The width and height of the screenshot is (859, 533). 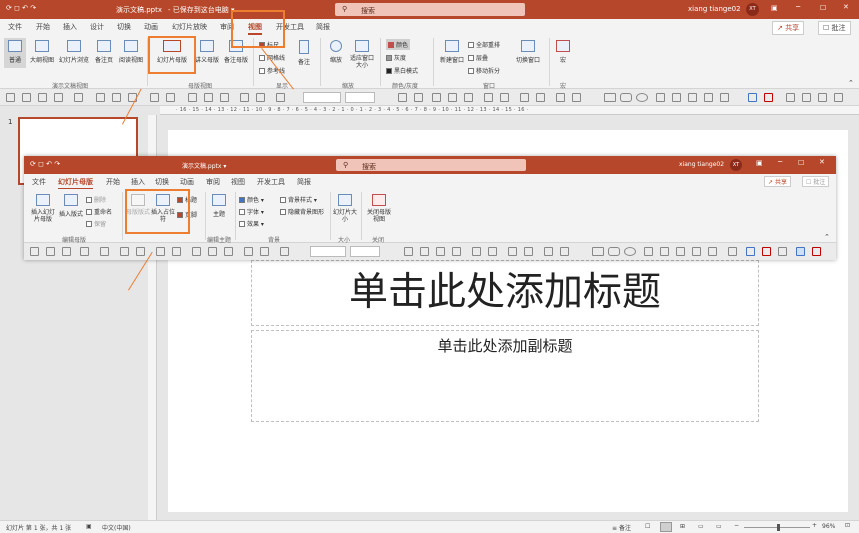 What do you see at coordinates (816, 251) in the screenshot?
I see `delete-shape-icon` at bounding box center [816, 251].